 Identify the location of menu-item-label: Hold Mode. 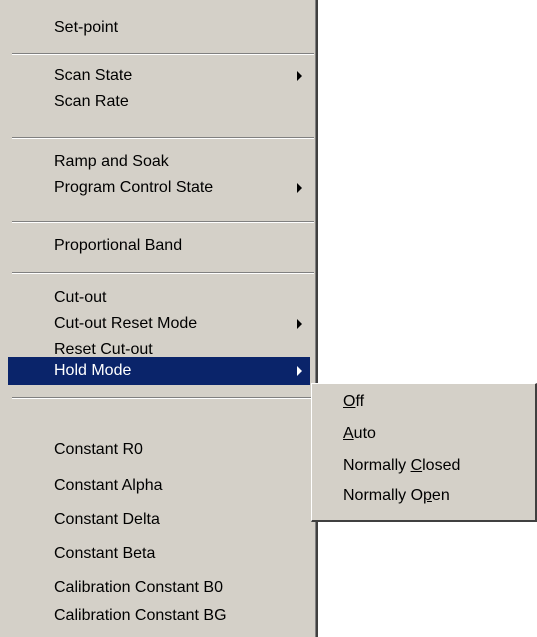
(93, 370).